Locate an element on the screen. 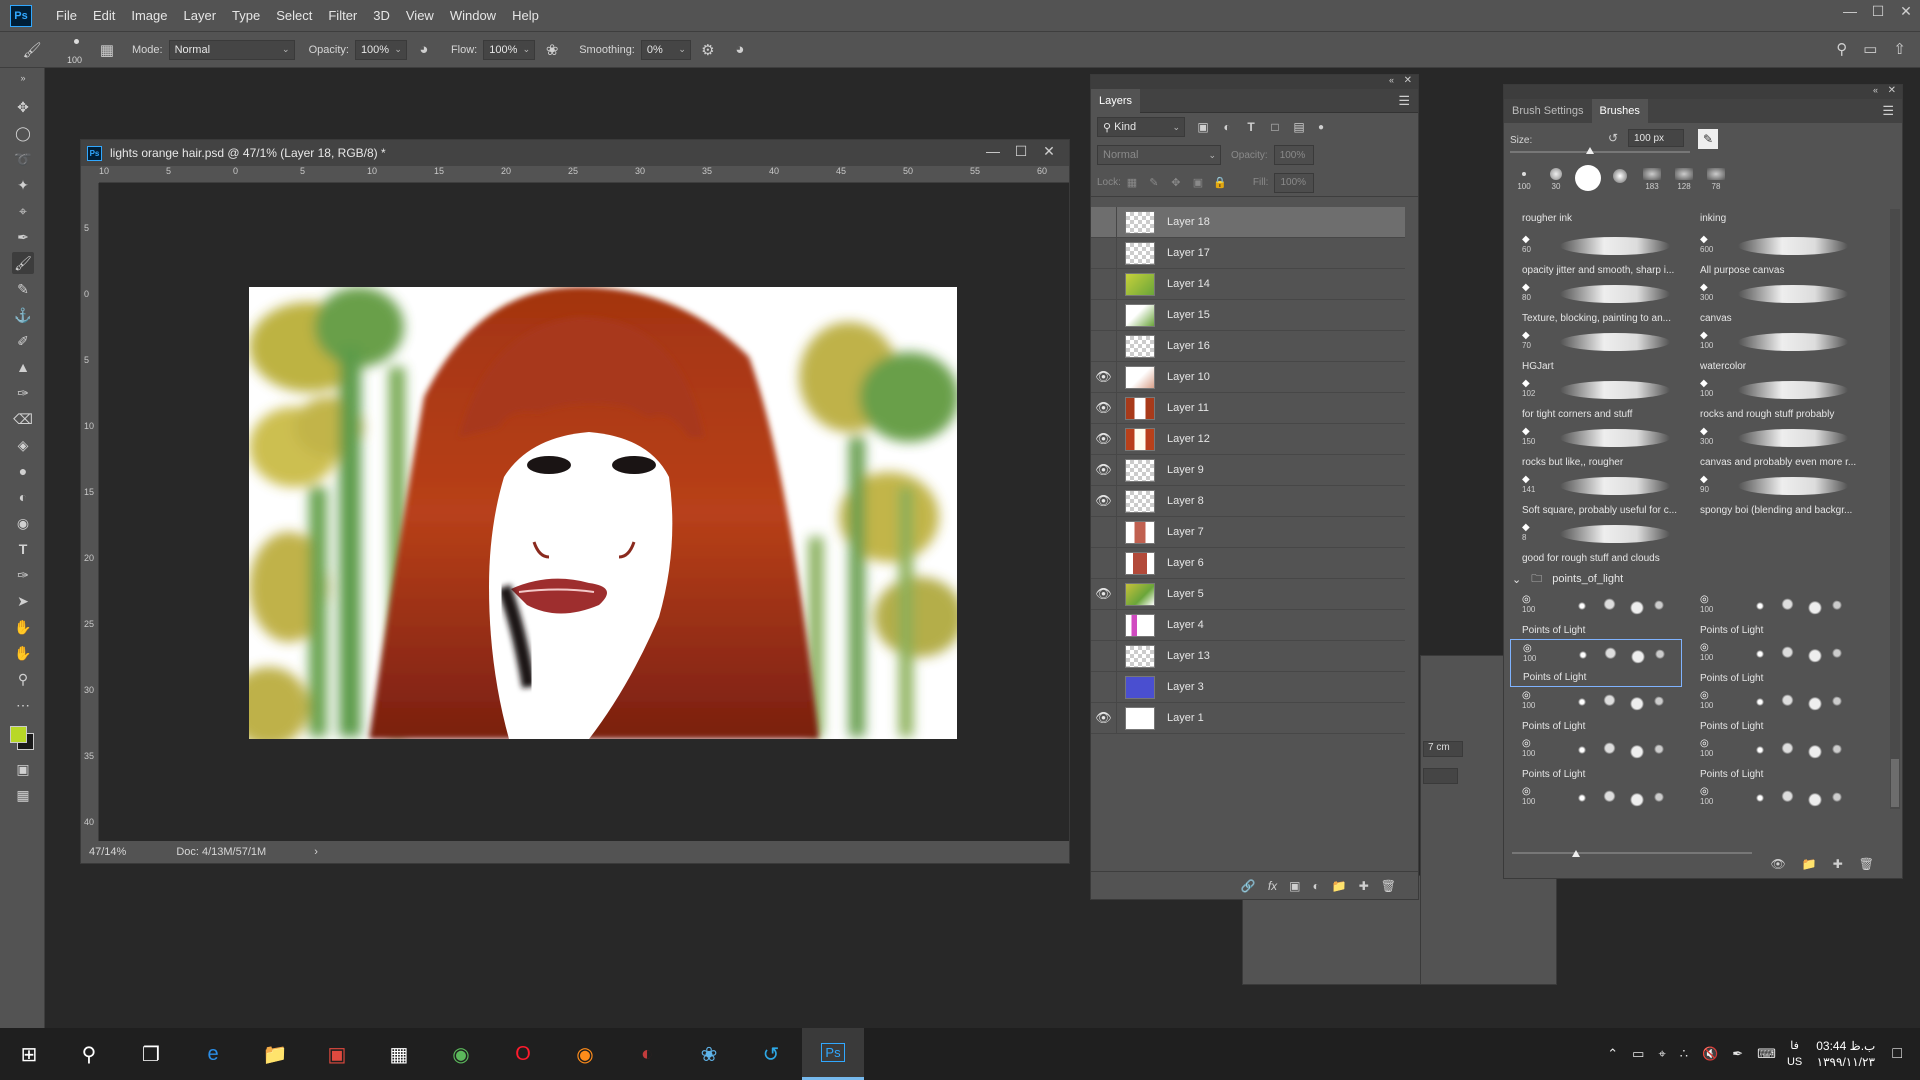  mode-select: Normal ⌄ is located at coordinates (231, 49).